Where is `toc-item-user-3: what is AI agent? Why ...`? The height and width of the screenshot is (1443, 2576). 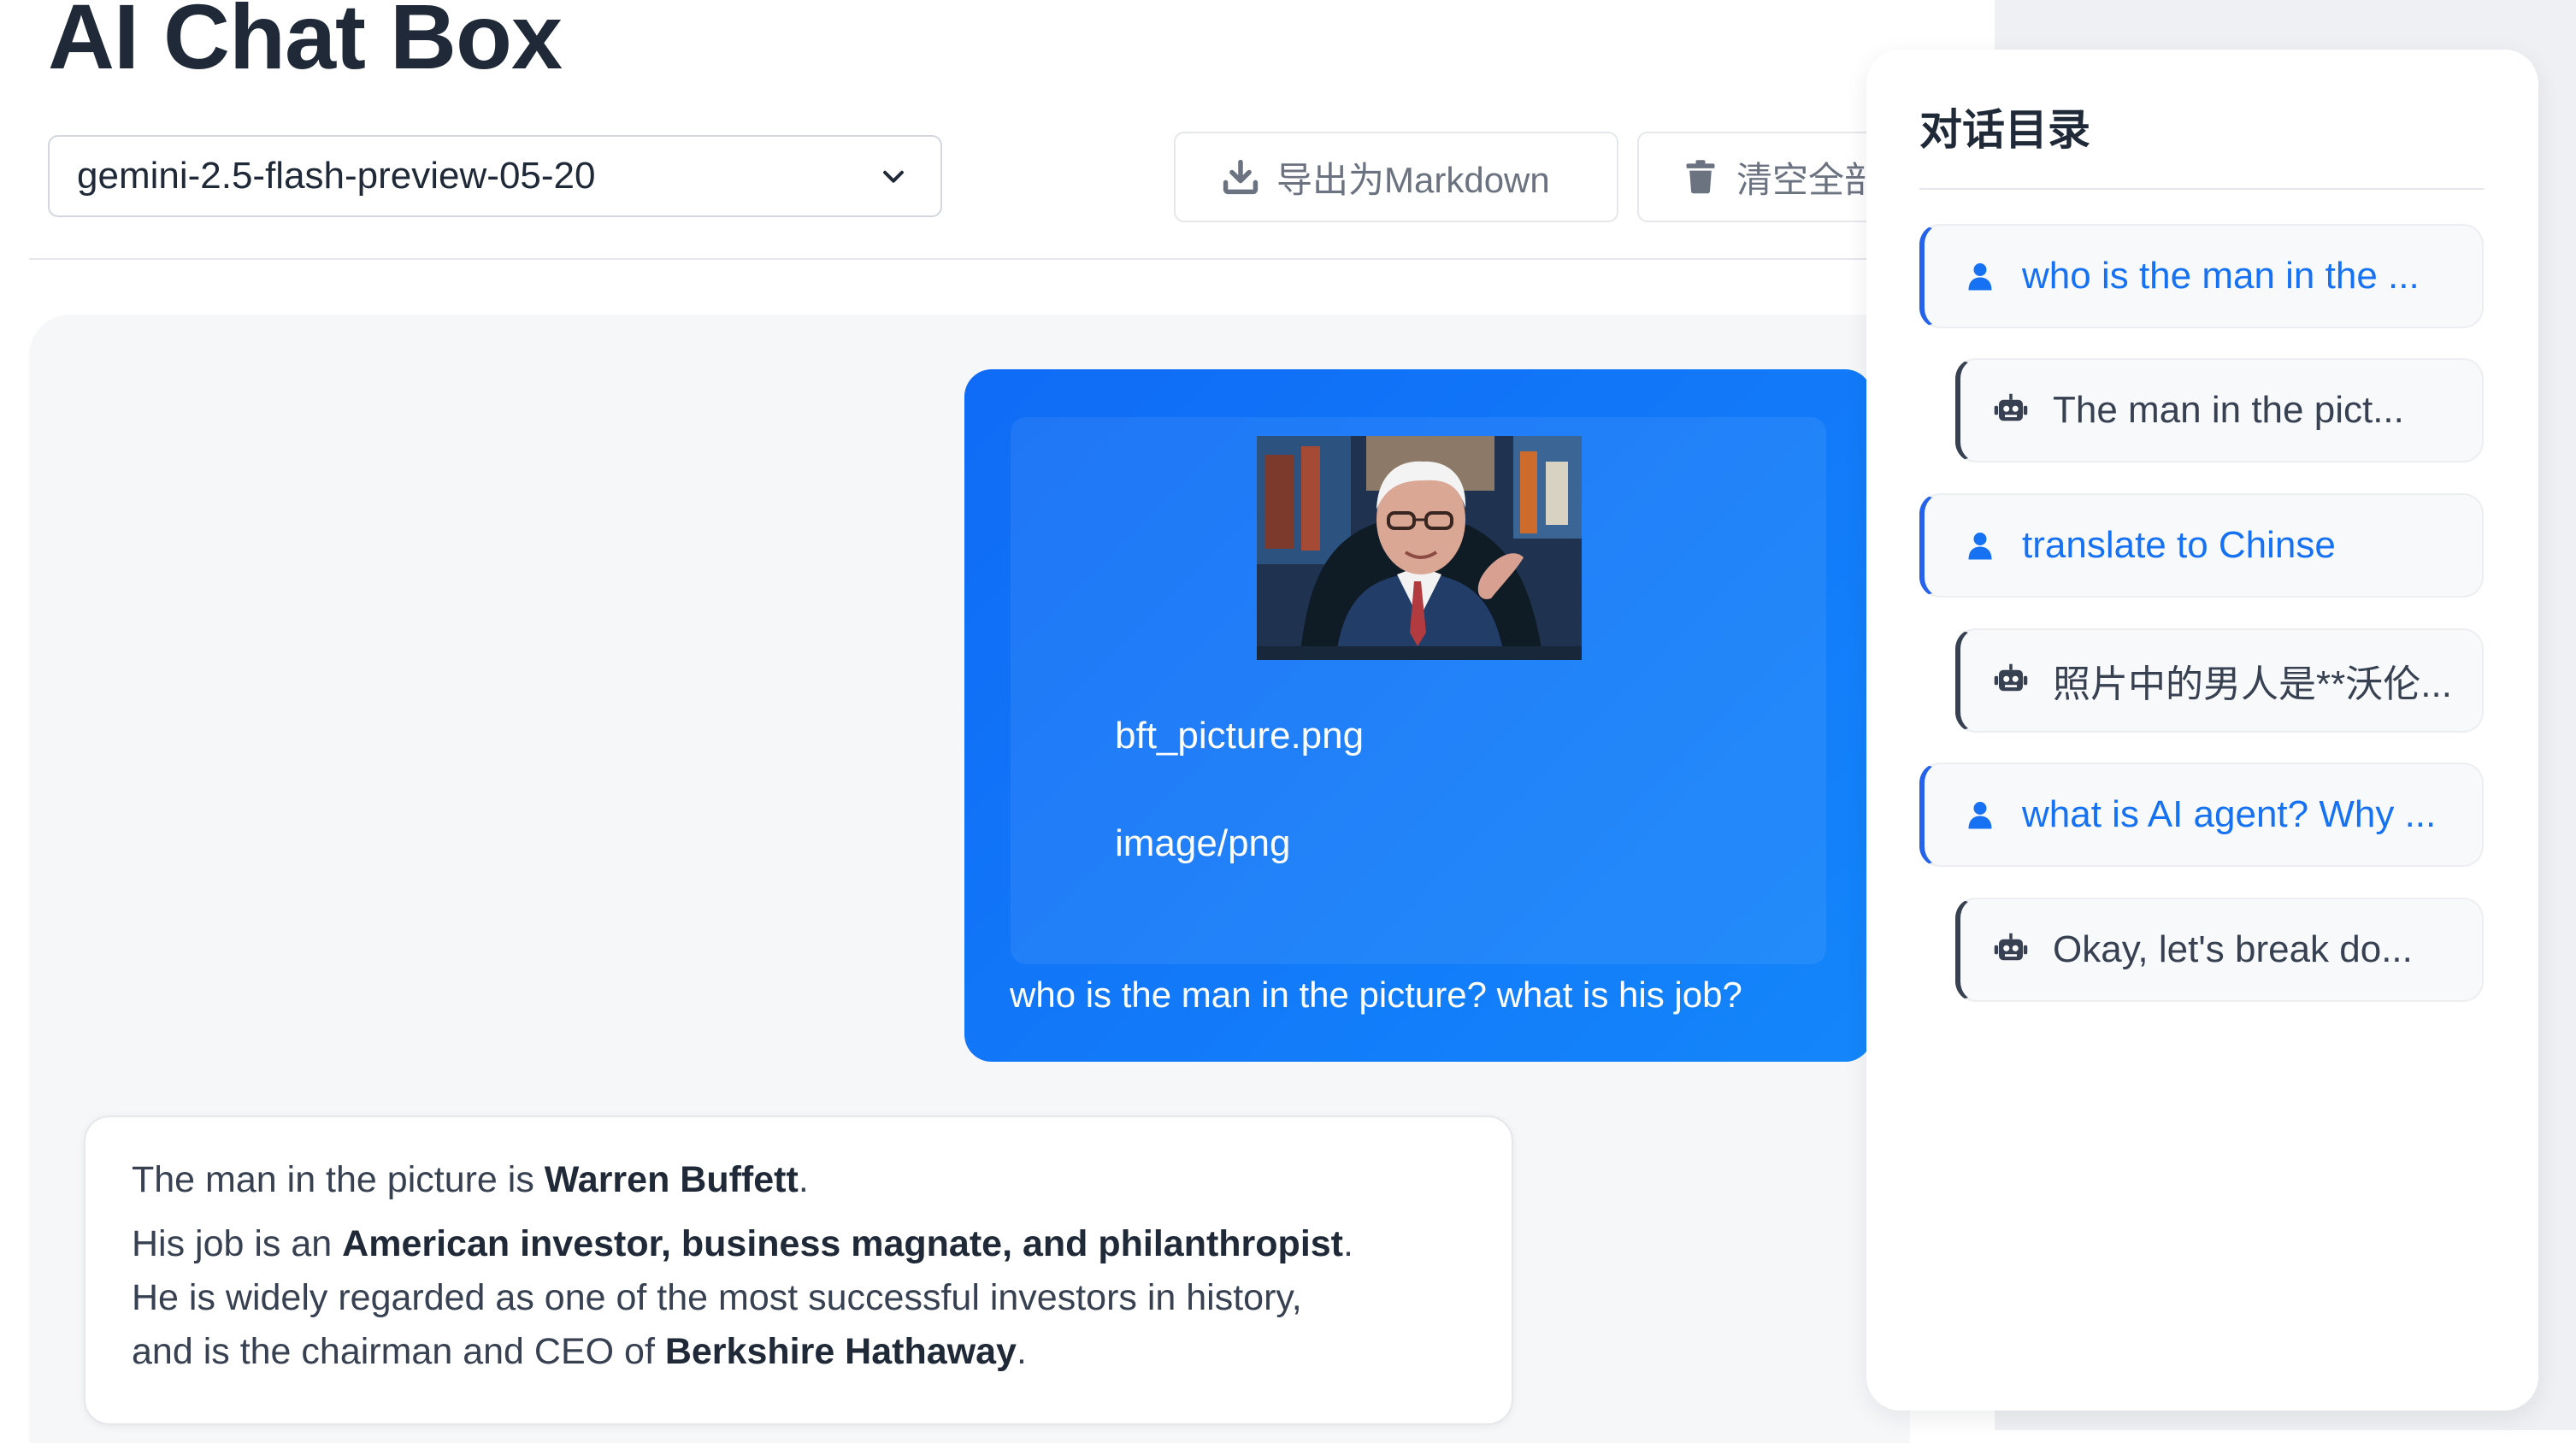
toc-item-user-3: what is AI agent? Why ... is located at coordinates (2201, 815).